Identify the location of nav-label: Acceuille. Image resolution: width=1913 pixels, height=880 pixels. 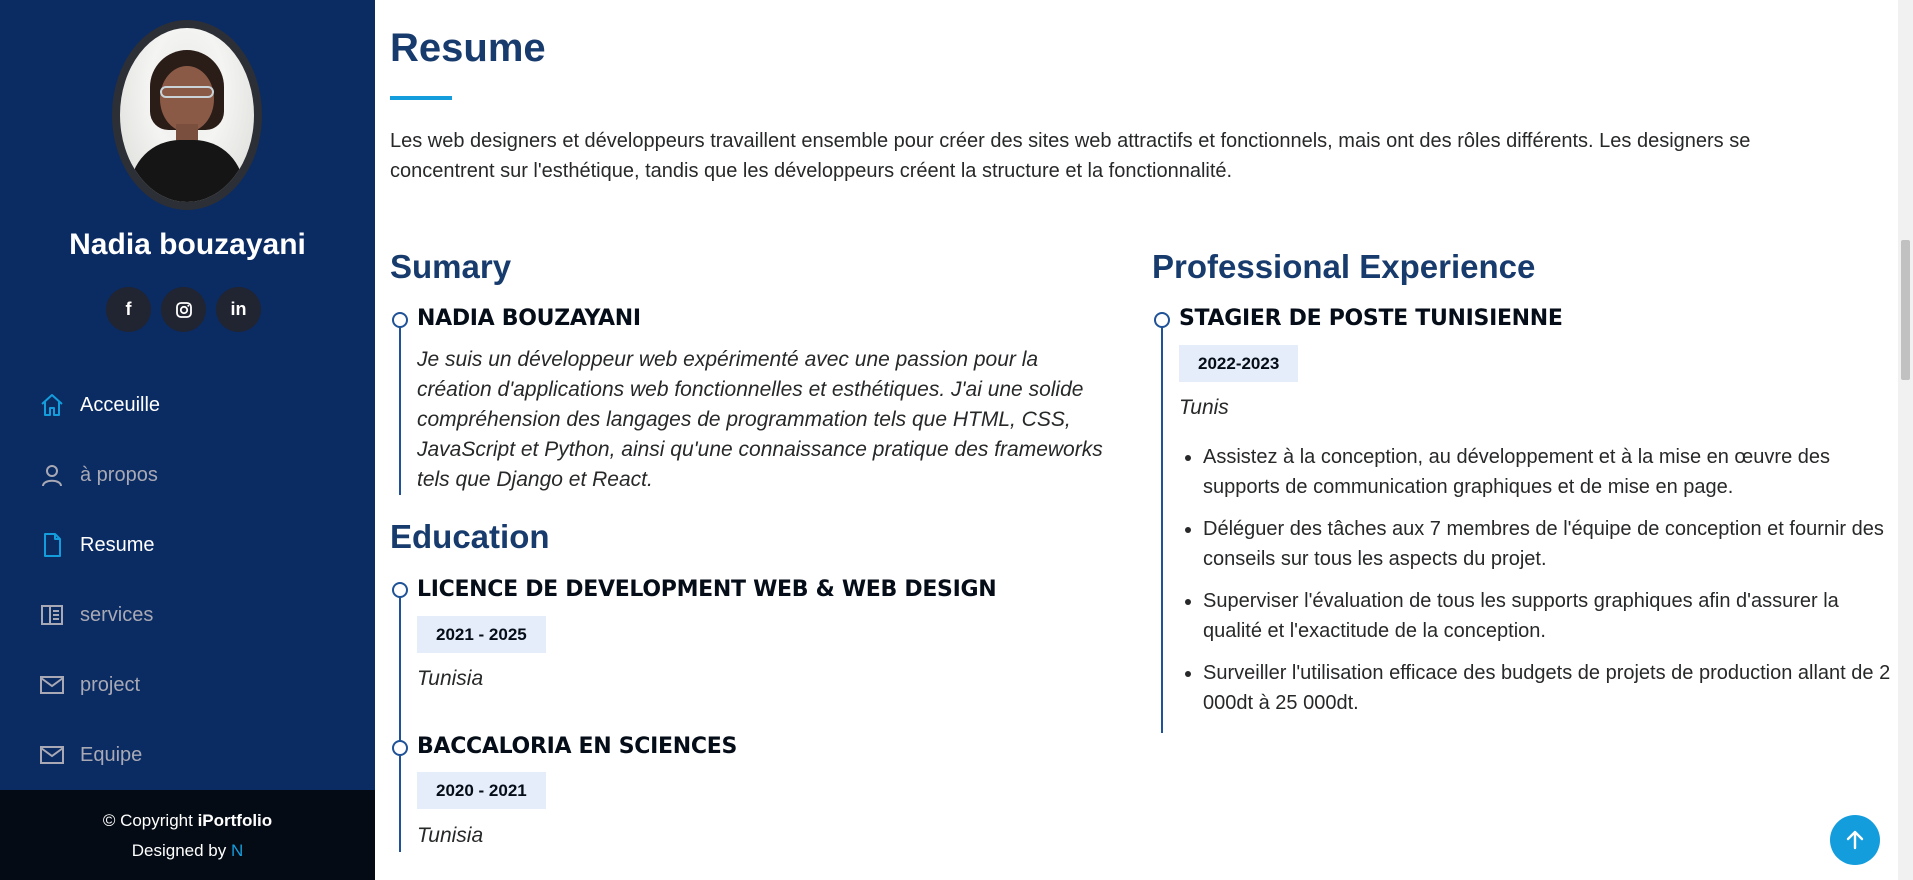
(120, 404).